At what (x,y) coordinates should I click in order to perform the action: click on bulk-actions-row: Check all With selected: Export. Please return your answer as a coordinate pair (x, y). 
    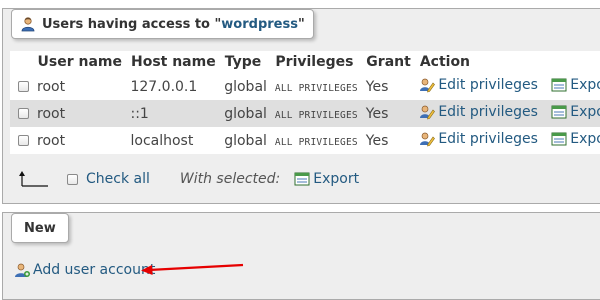
    Looking at the image, I should click on (188, 179).